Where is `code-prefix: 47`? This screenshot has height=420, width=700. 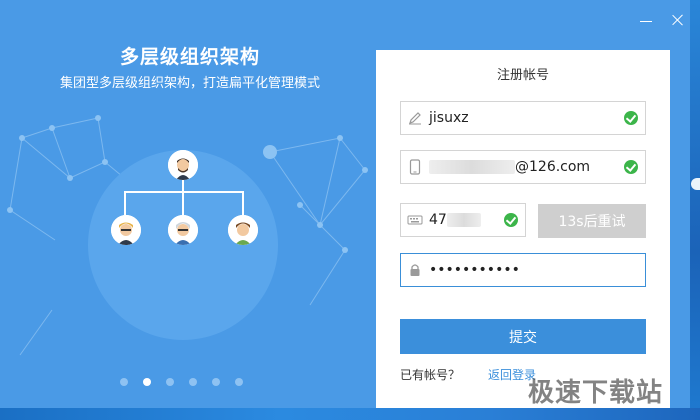
code-prefix: 47 is located at coordinates (438, 220).